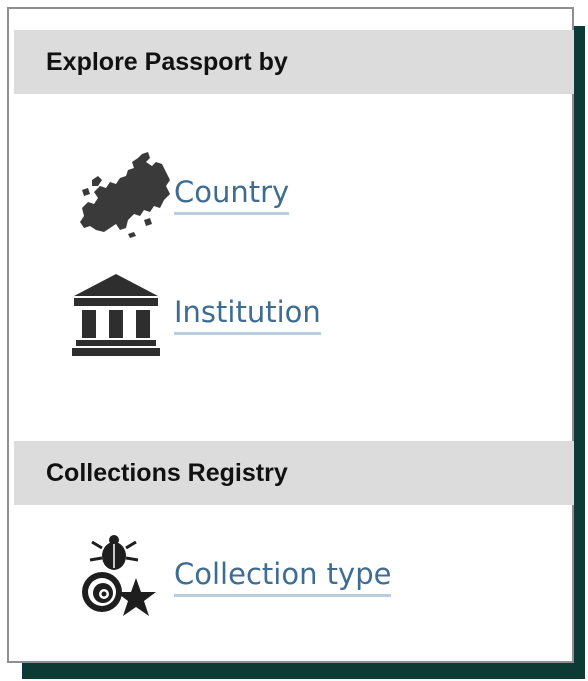 Image resolution: width=588 pixels, height=681 pixels. I want to click on institution-building-icon, so click(122, 315).